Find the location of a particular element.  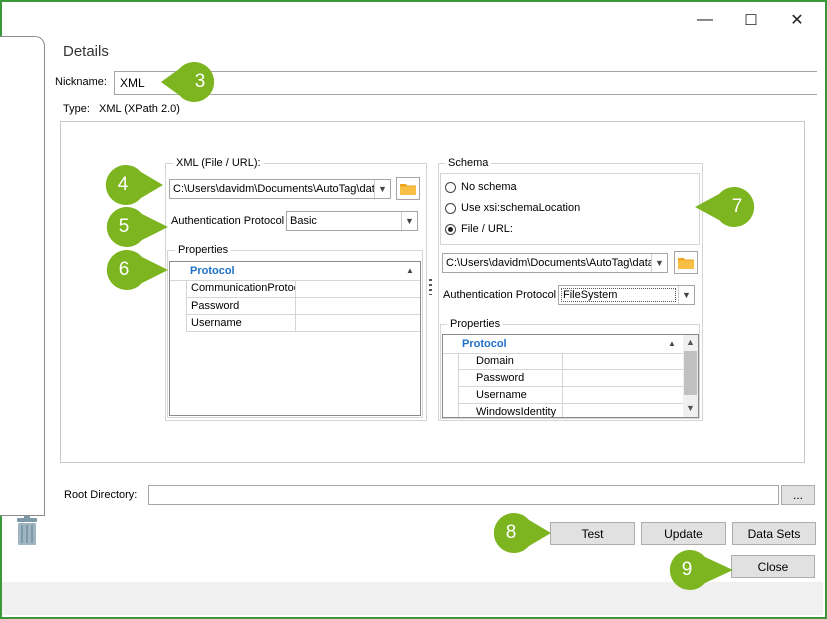

radio-schema-location: Use xsi:schemaLocation is located at coordinates (512, 208).